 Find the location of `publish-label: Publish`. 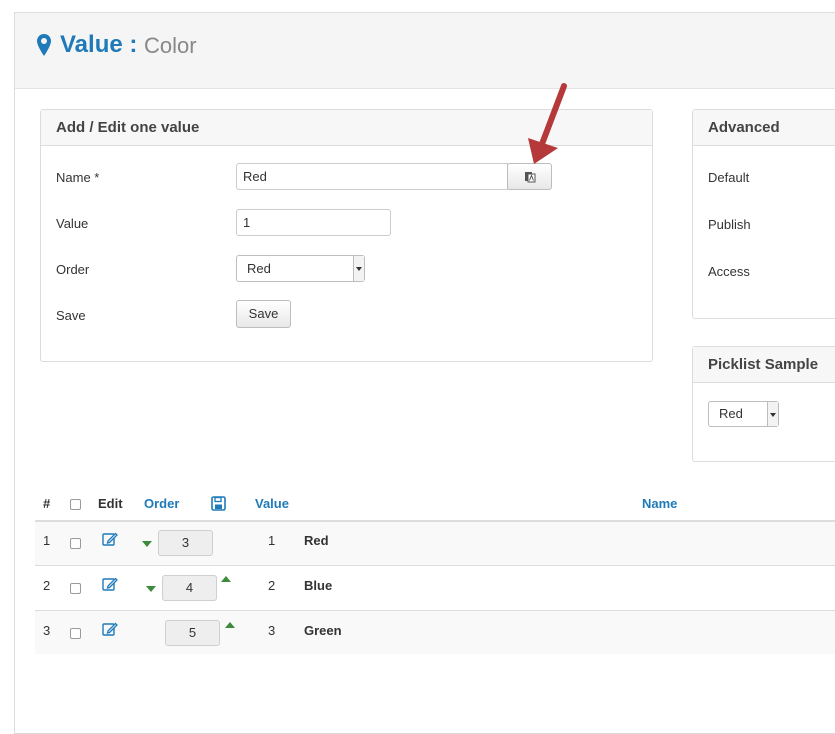

publish-label: Publish is located at coordinates (729, 224).